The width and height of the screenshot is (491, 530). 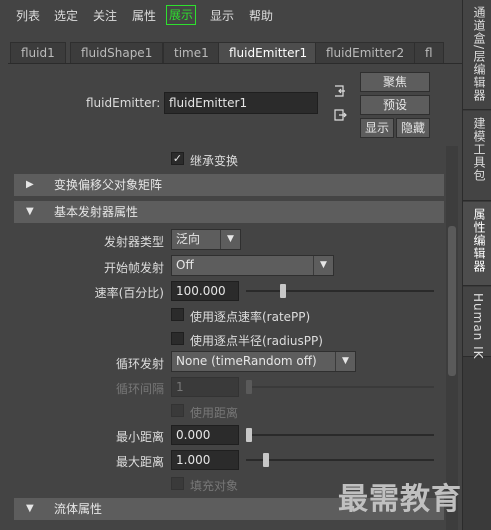 I want to click on rate-label: 速率(百分比), so click(x=129, y=293).